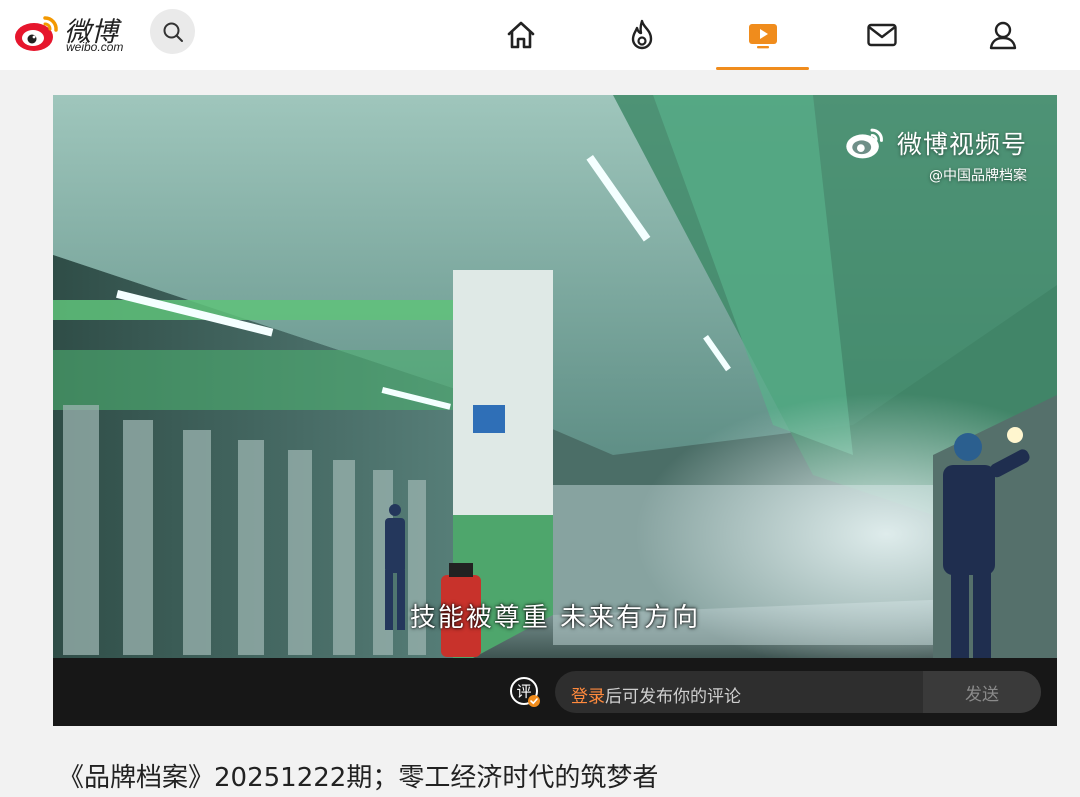 This screenshot has width=1080, height=797. Describe the element at coordinates (525, 692) in the screenshot. I see `comment-icon: 评` at that location.